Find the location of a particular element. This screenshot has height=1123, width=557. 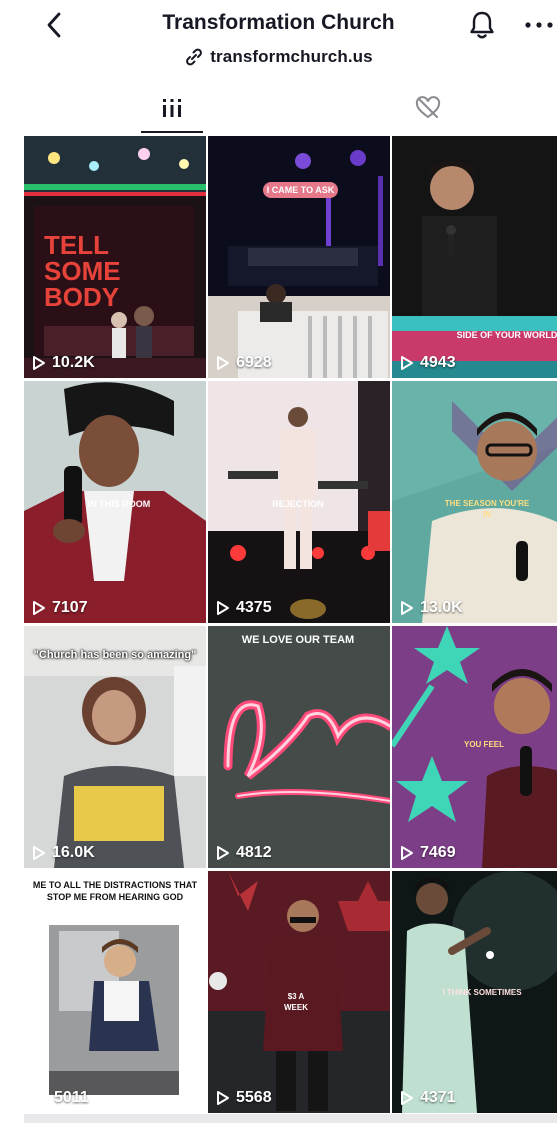

video-thumbnail: I THINK SOMETIMES 4371 is located at coordinates (474, 992).